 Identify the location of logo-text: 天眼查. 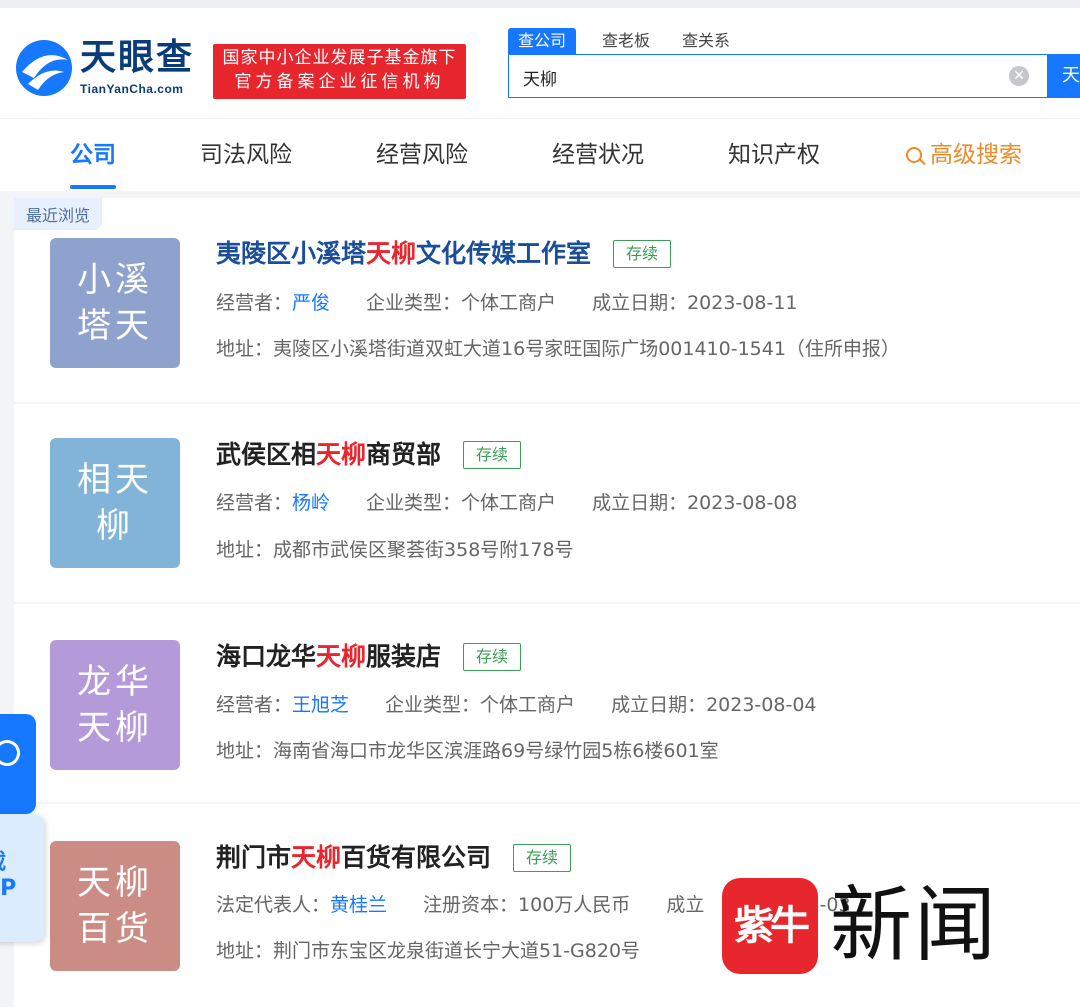
(137, 57).